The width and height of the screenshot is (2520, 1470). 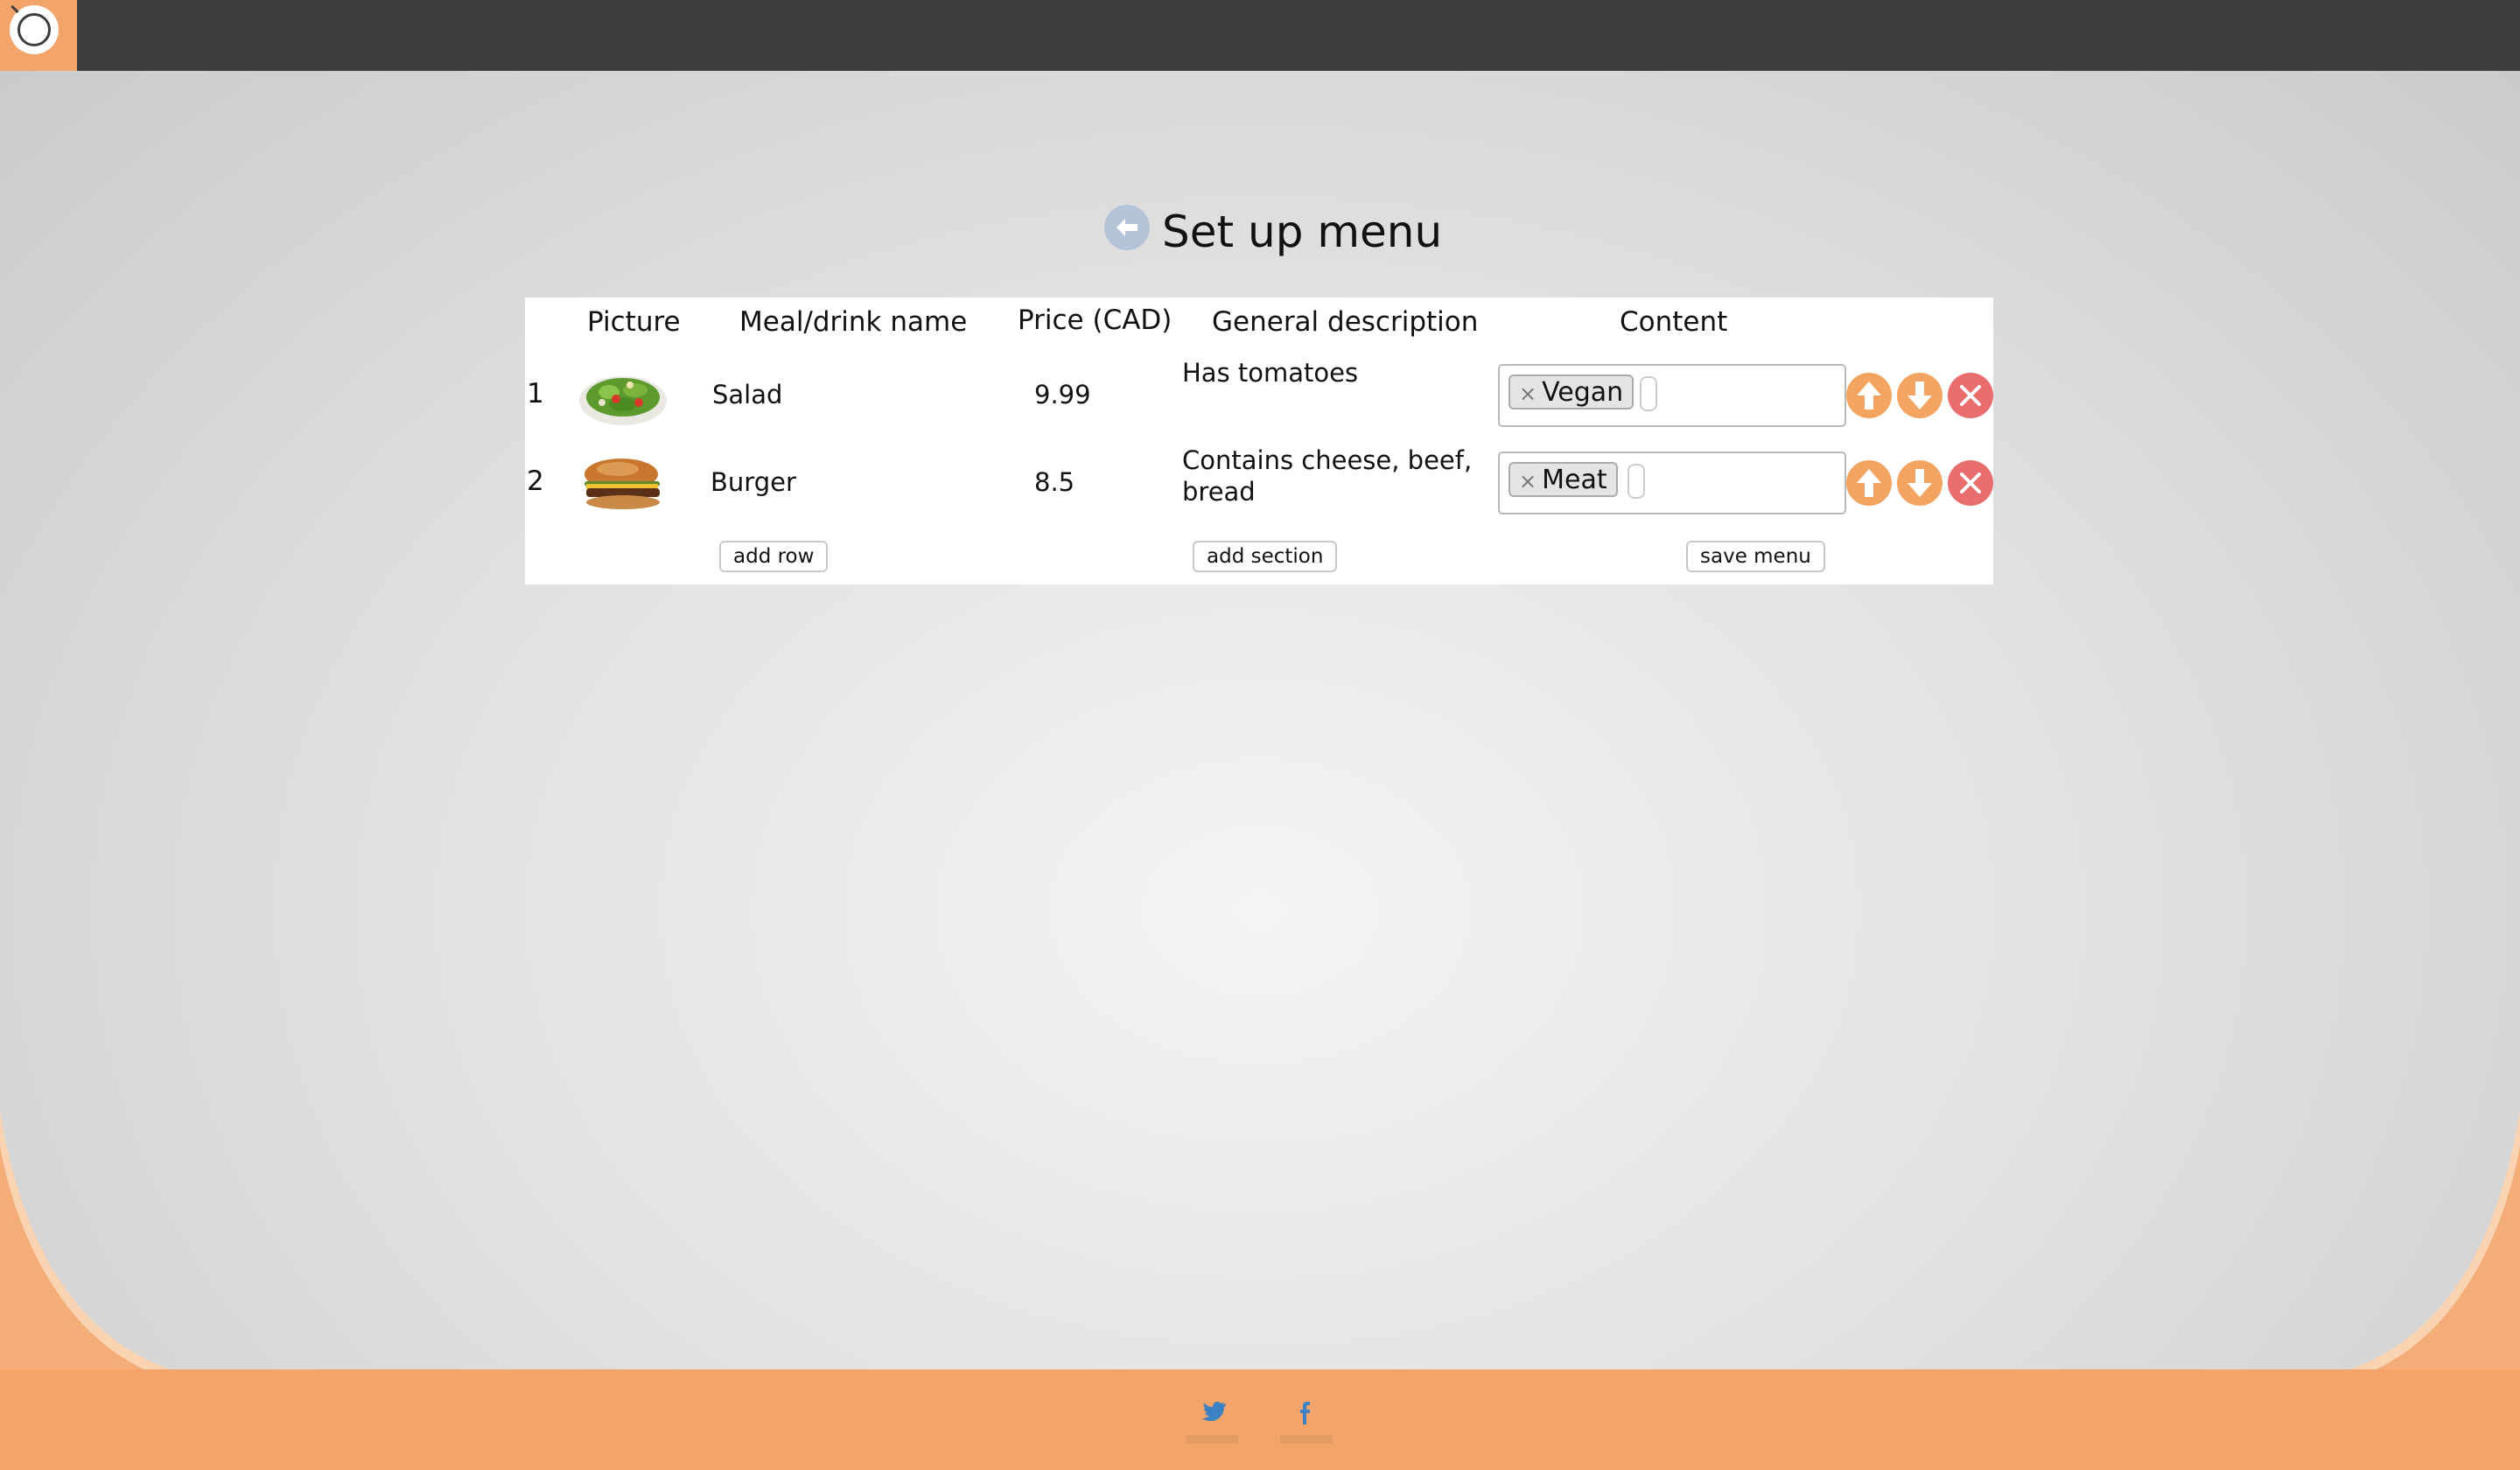 What do you see at coordinates (1574, 480) in the screenshot?
I see `tag-label: Meat` at bounding box center [1574, 480].